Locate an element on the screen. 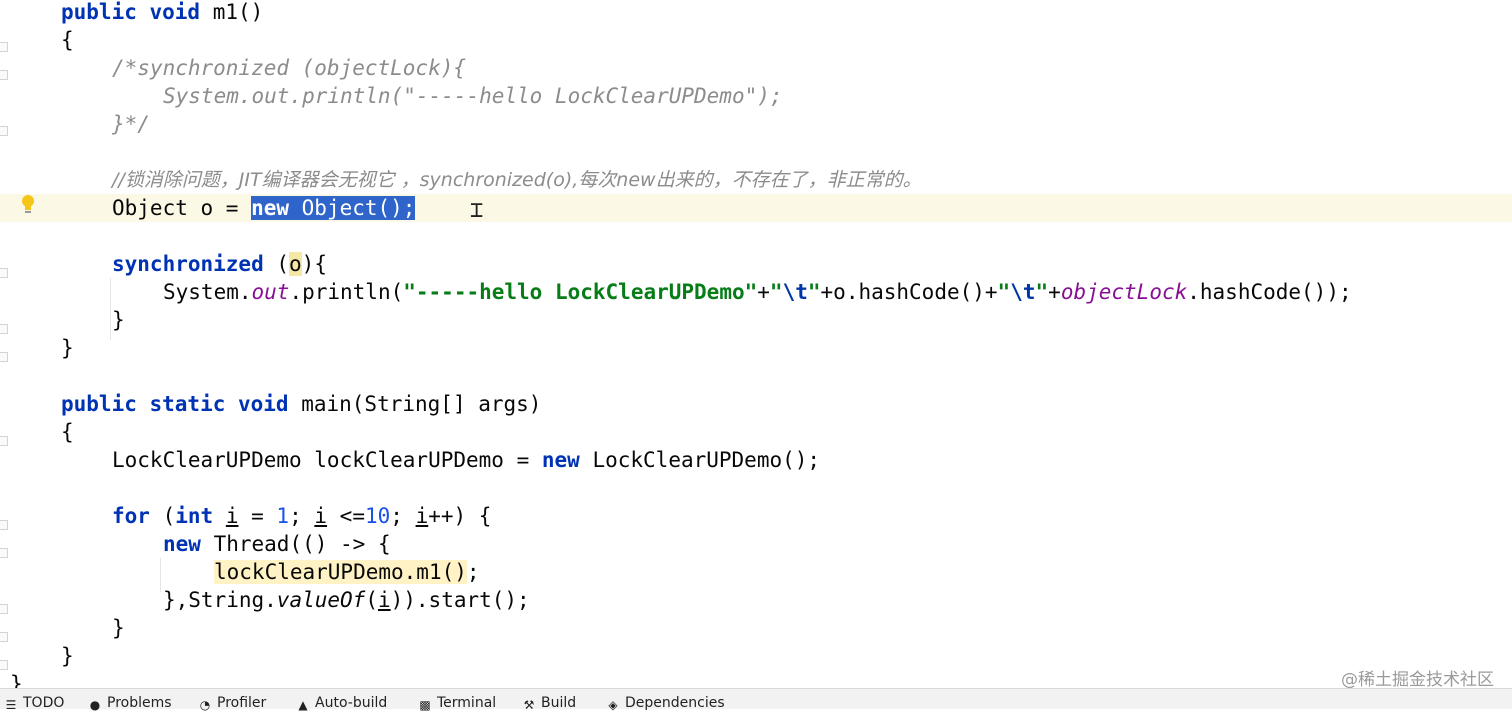  code-text: <= is located at coordinates (346, 516).